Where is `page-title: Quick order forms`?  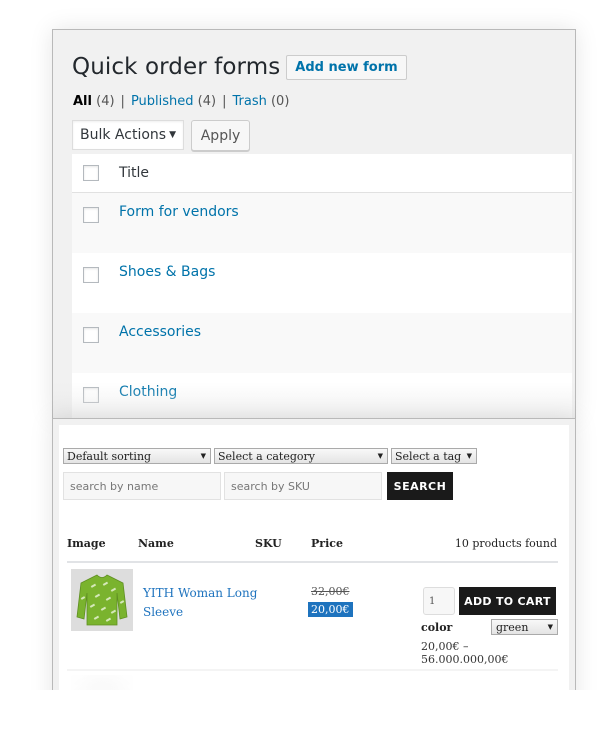
page-title: Quick order forms is located at coordinates (176, 67).